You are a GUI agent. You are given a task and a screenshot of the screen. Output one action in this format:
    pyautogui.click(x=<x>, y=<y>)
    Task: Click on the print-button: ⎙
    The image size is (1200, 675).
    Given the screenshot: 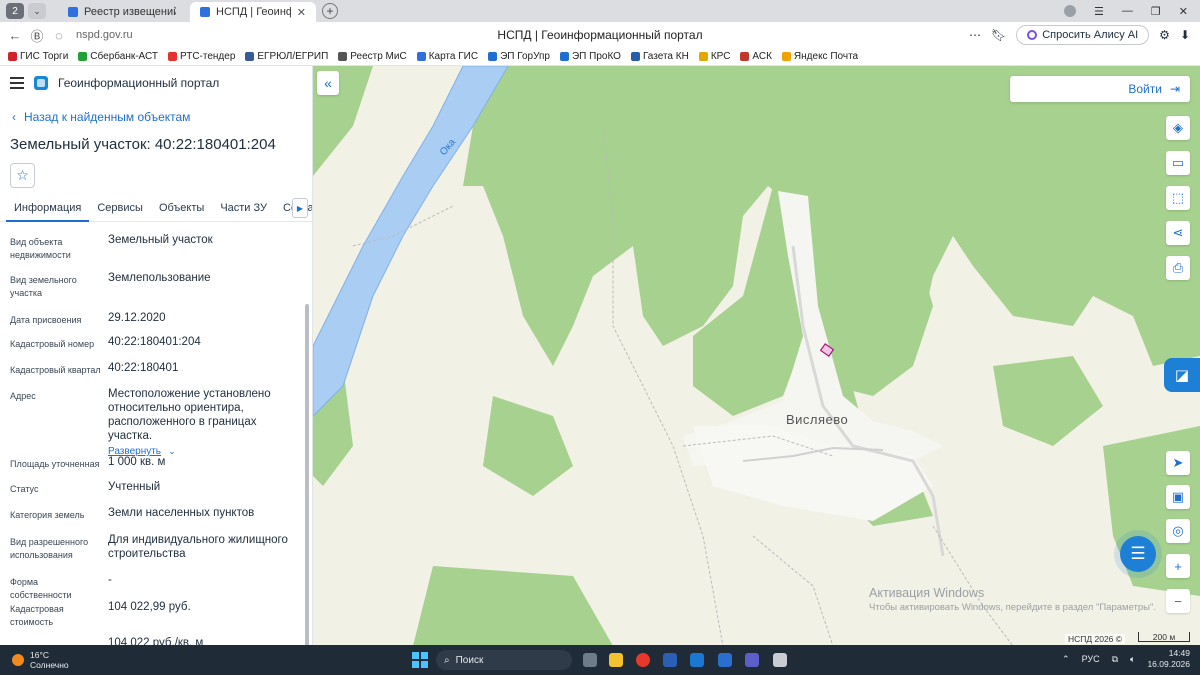 What is the action you would take?
    pyautogui.click(x=1178, y=268)
    